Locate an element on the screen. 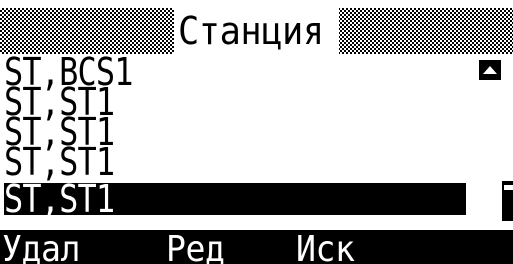  edit-softkey-label: Ред is located at coordinates (195, 246).